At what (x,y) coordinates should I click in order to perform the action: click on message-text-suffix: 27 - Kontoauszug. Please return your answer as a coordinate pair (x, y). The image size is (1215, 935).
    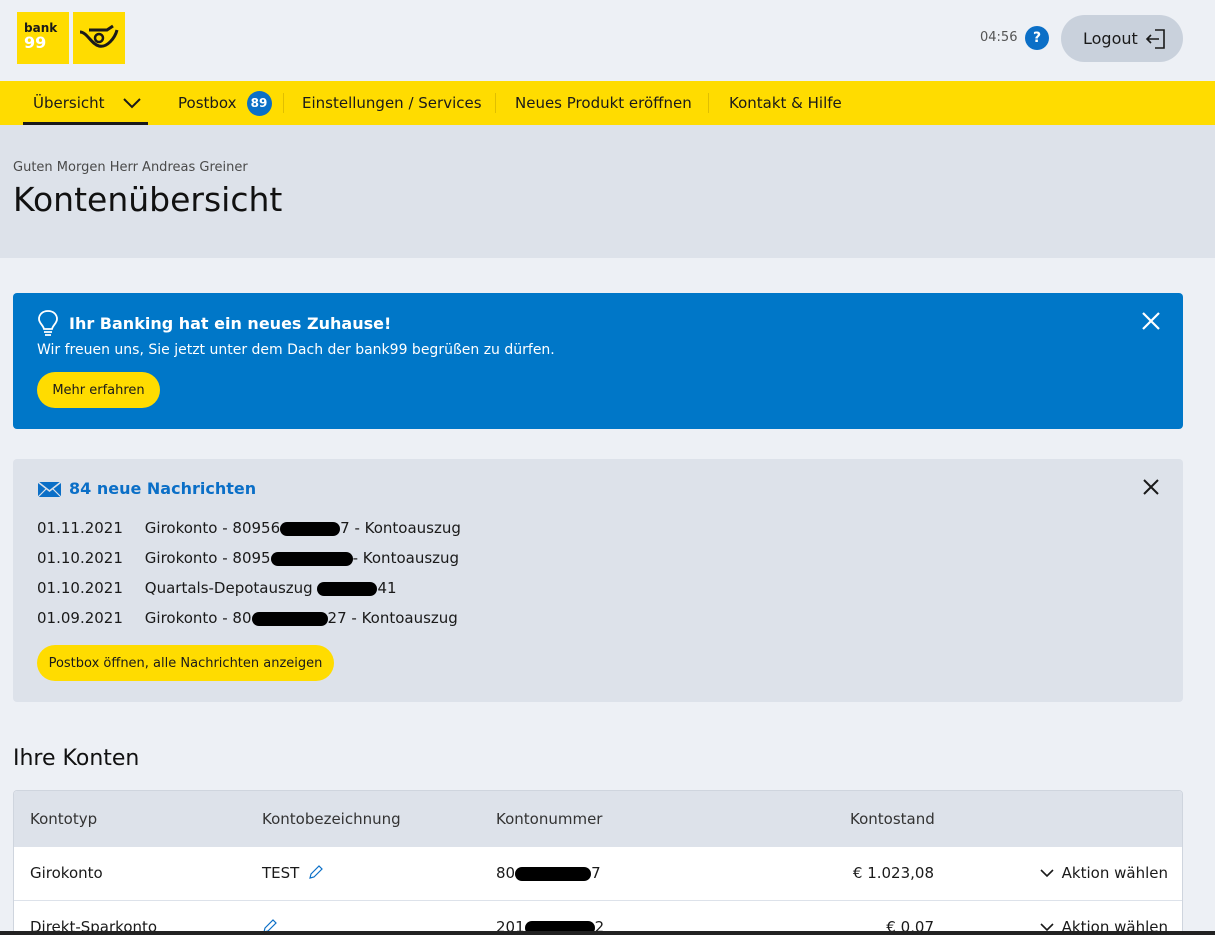
    Looking at the image, I should click on (392, 618).